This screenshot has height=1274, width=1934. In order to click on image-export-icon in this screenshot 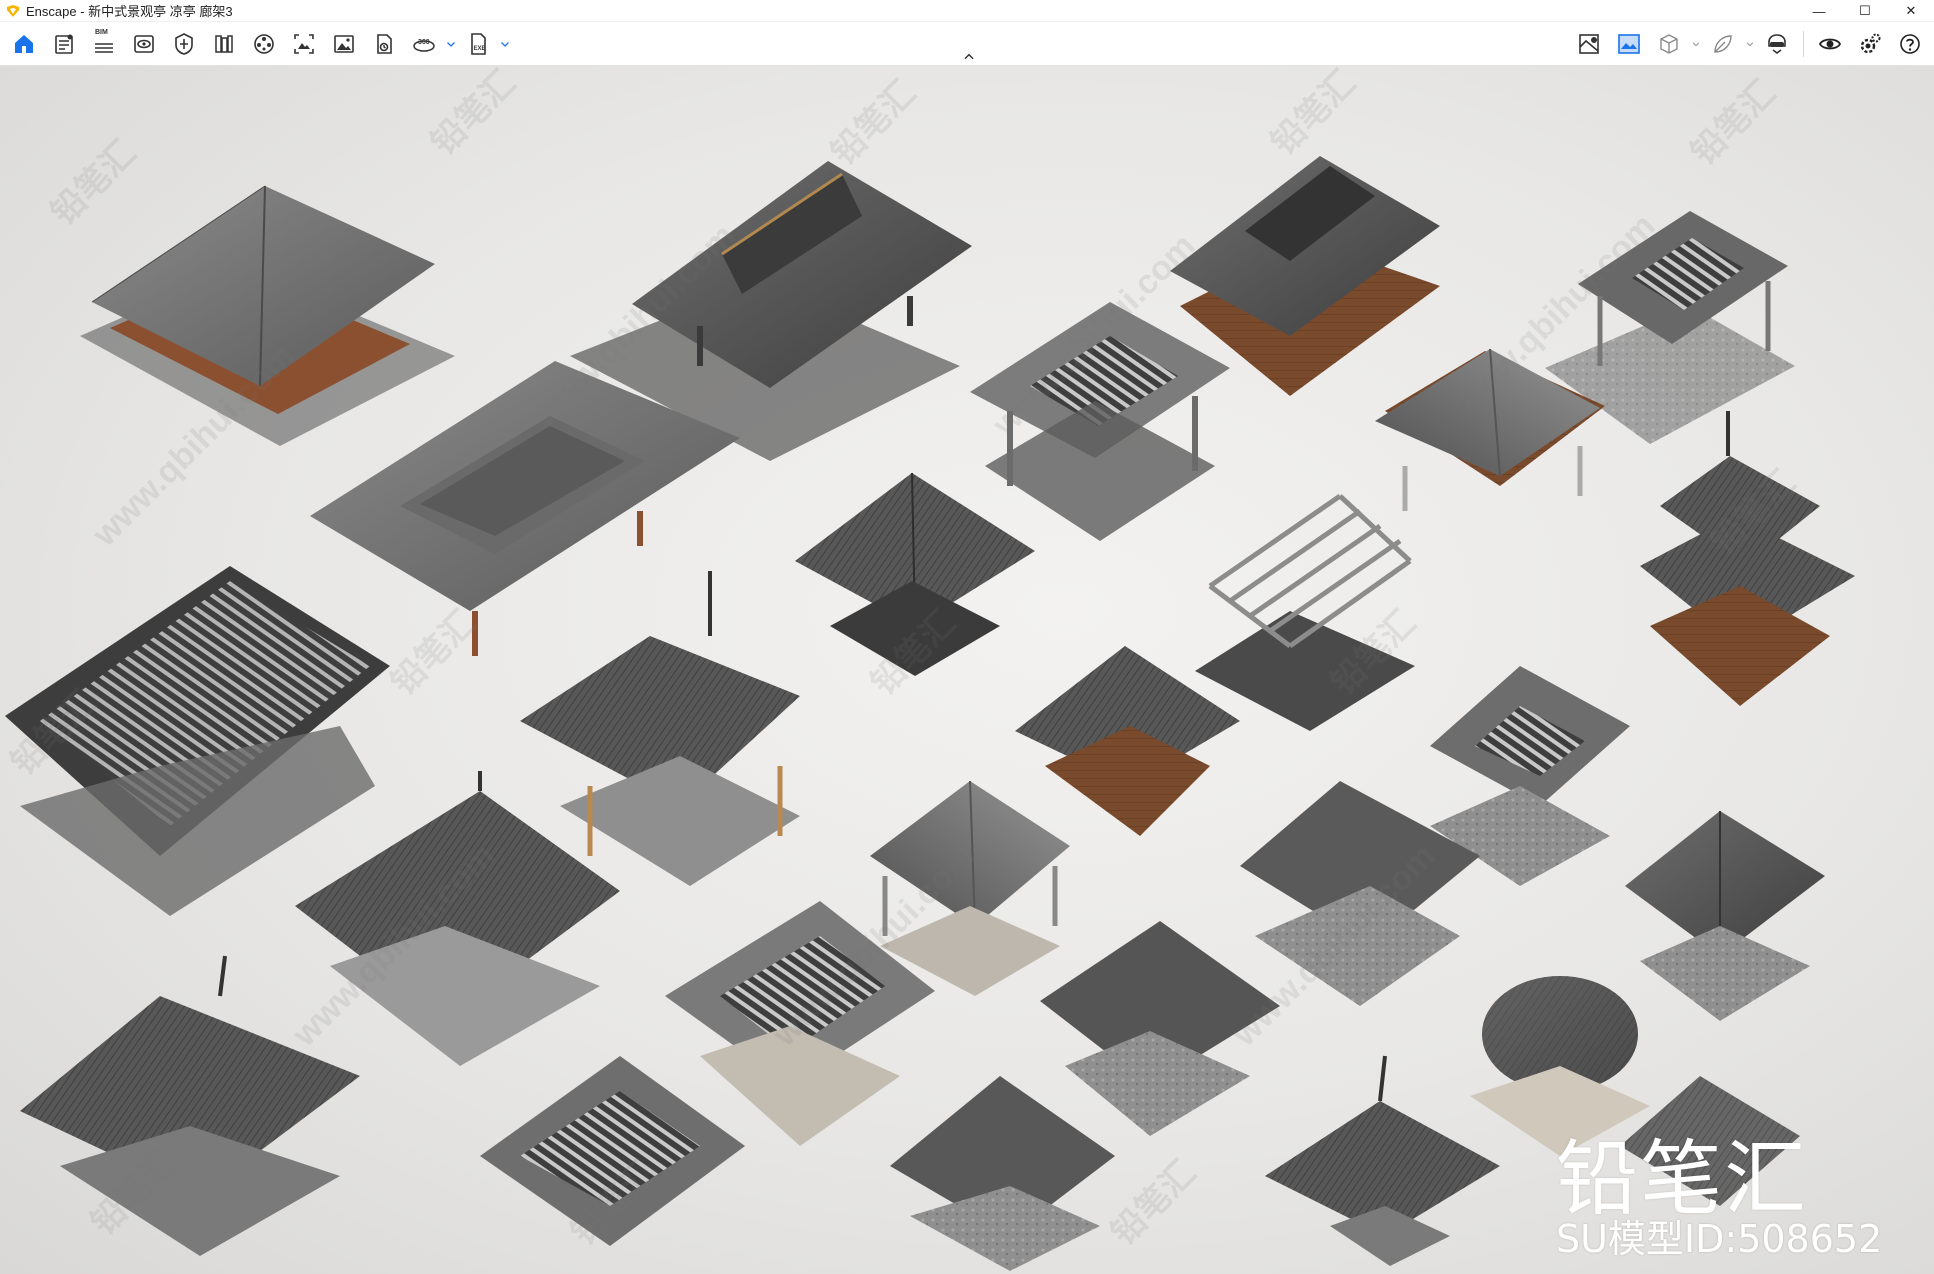, I will do `click(344, 44)`.